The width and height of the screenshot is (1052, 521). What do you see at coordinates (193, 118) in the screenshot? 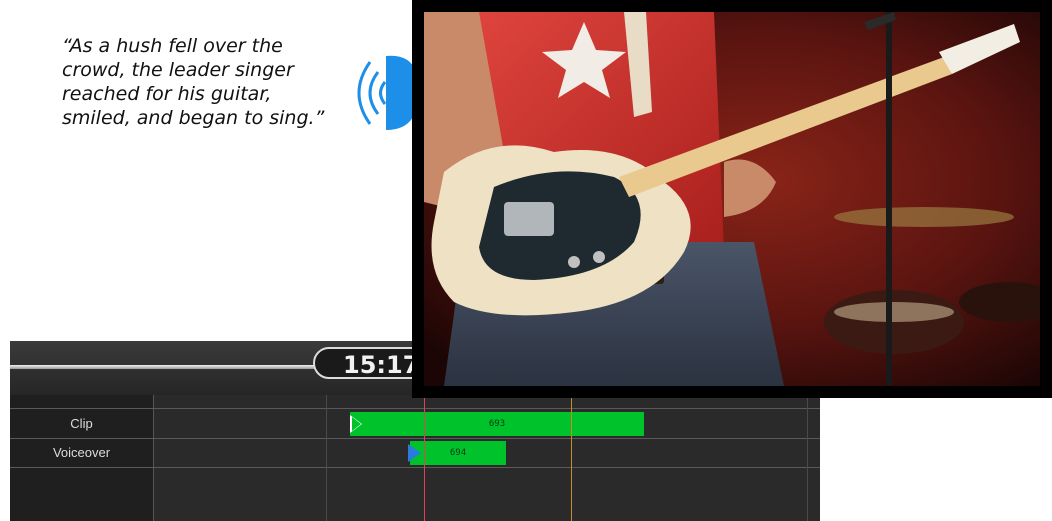
I see `quote-line: smiled, and began to sing.”` at bounding box center [193, 118].